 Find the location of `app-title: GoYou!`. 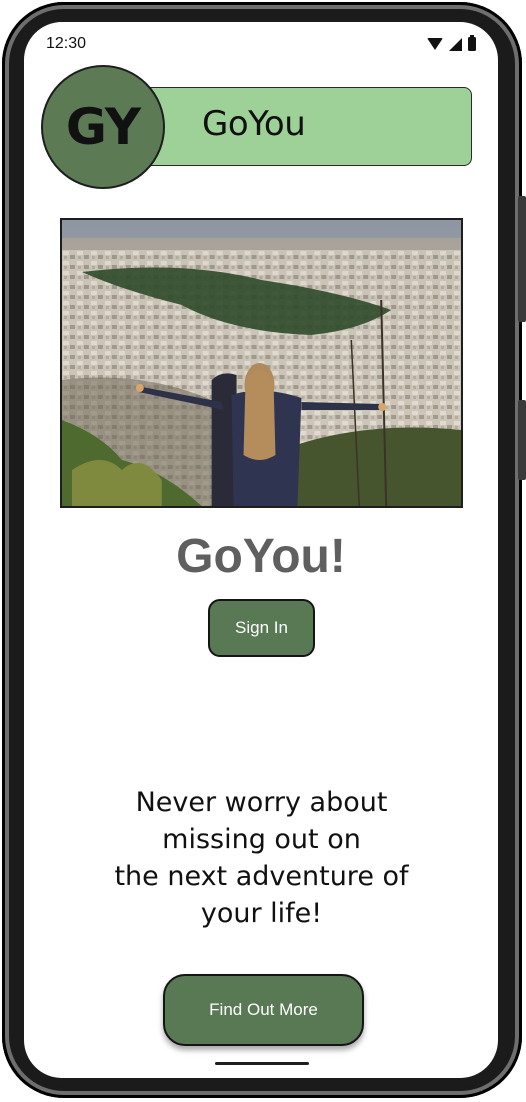

app-title: GoYou! is located at coordinates (261, 556).